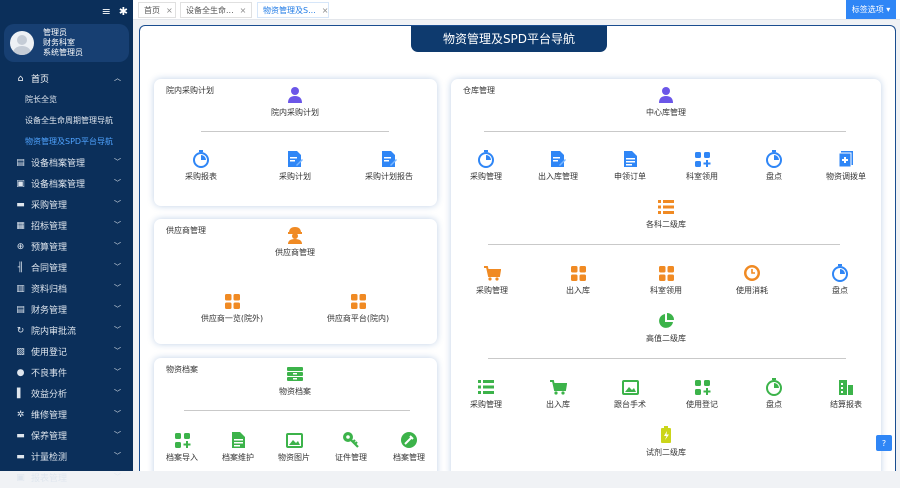 The image size is (900, 488). What do you see at coordinates (666, 102) in the screenshot?
I see `nav-tile: 中心库管理` at bounding box center [666, 102].